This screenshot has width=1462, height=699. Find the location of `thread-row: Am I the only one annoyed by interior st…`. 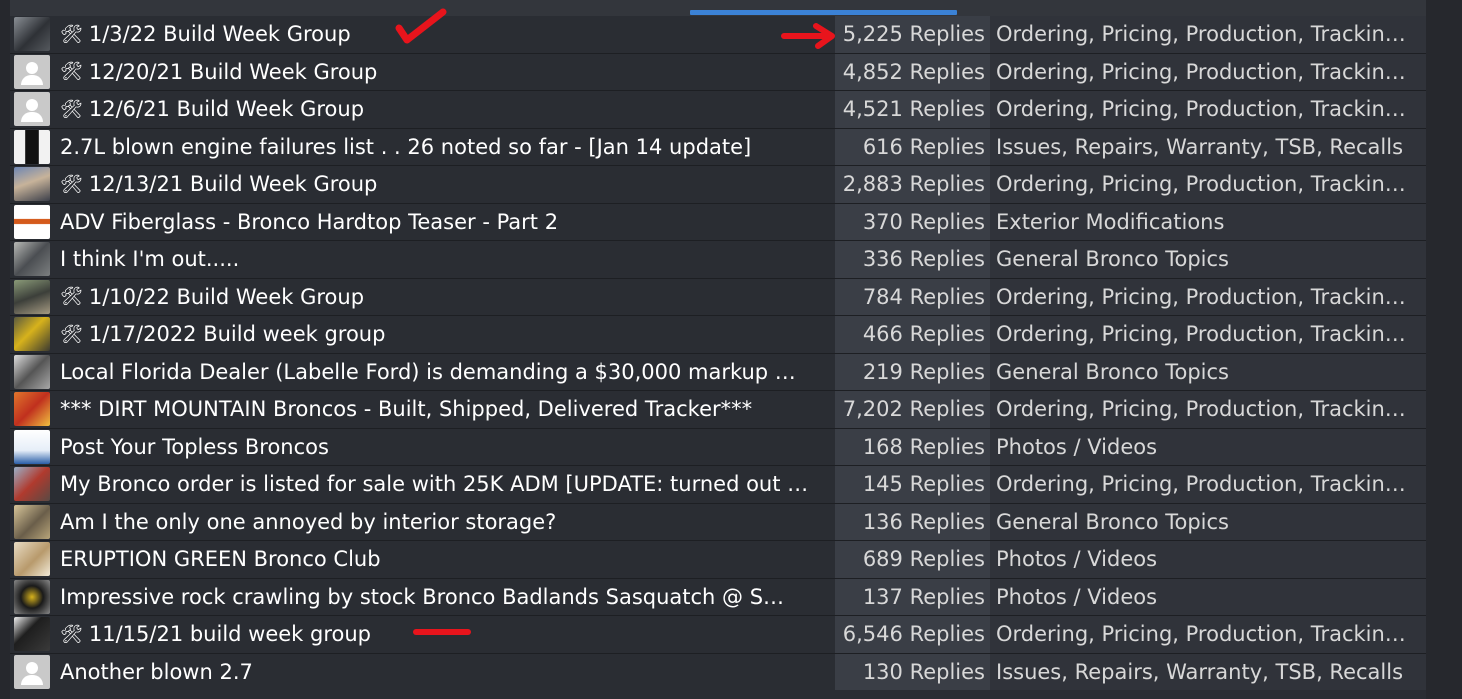

thread-row: Am I the only one annoyed by interior st… is located at coordinates (718, 522).